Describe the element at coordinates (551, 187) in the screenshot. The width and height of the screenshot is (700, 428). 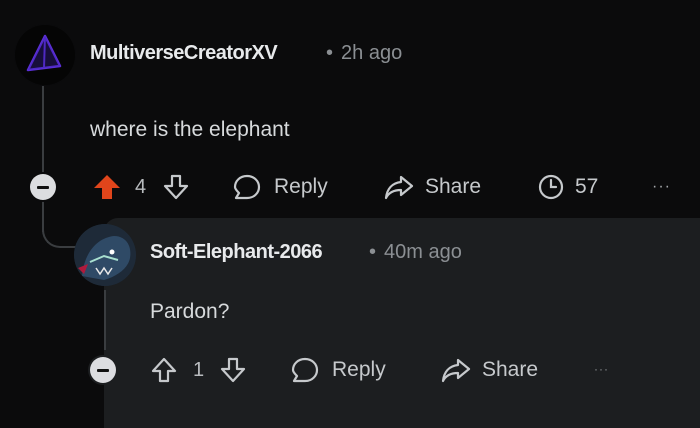
I see `award-clock-icon` at that location.